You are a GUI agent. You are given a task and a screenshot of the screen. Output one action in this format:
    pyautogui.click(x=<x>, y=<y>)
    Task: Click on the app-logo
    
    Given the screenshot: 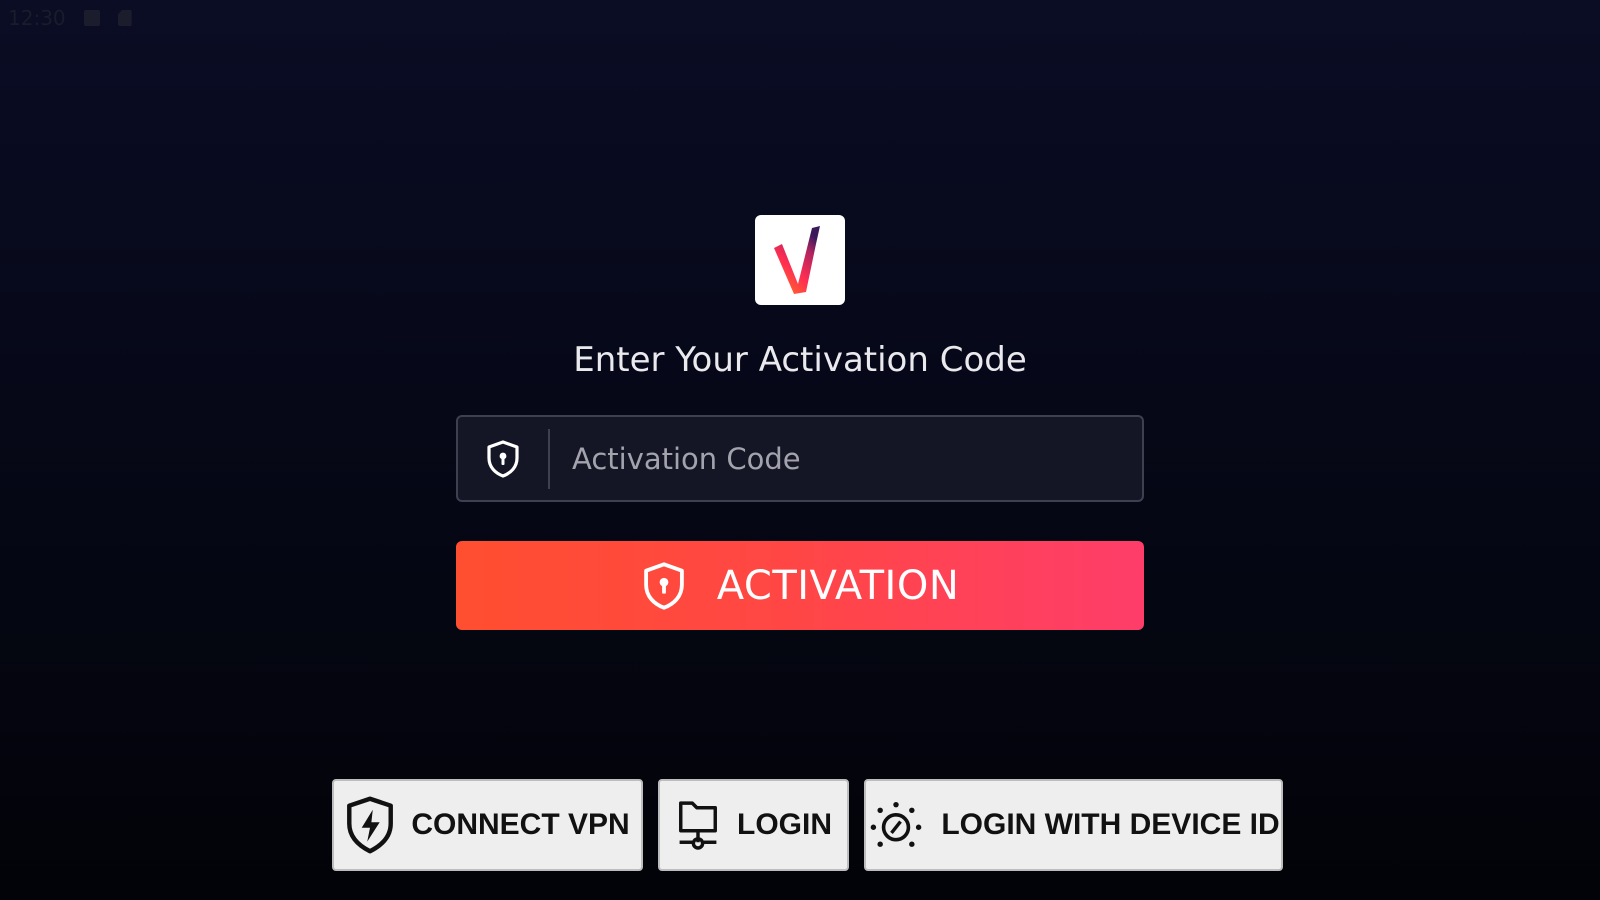 What is the action you would take?
    pyautogui.click(x=800, y=260)
    